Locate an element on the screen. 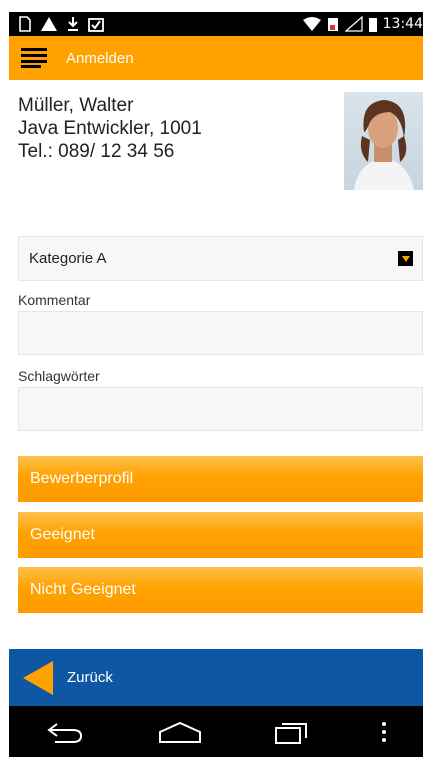 This screenshot has height=757, width=423. status-time: 13:44 is located at coordinates (402, 24).